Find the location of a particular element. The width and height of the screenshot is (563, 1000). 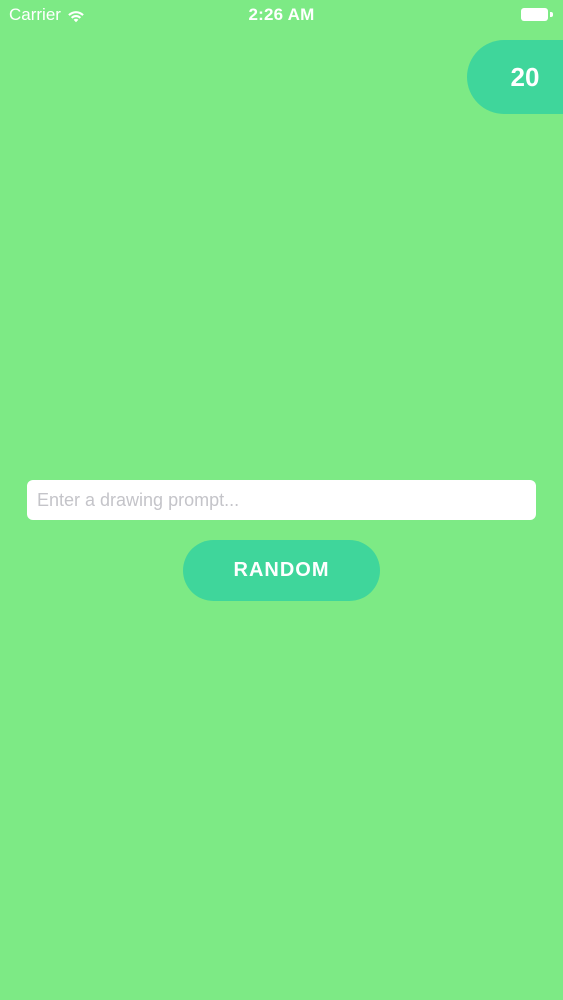

battery-icon is located at coordinates (537, 14).